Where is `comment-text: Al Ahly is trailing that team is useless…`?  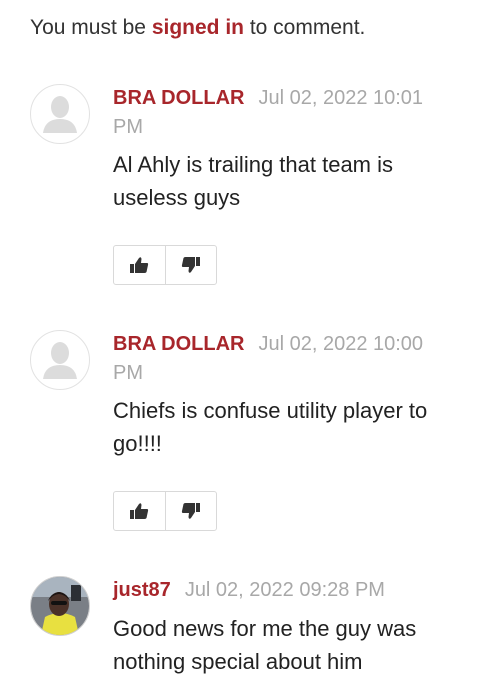 comment-text: Al Ahly is trailing that team is useless… is located at coordinates (253, 181).